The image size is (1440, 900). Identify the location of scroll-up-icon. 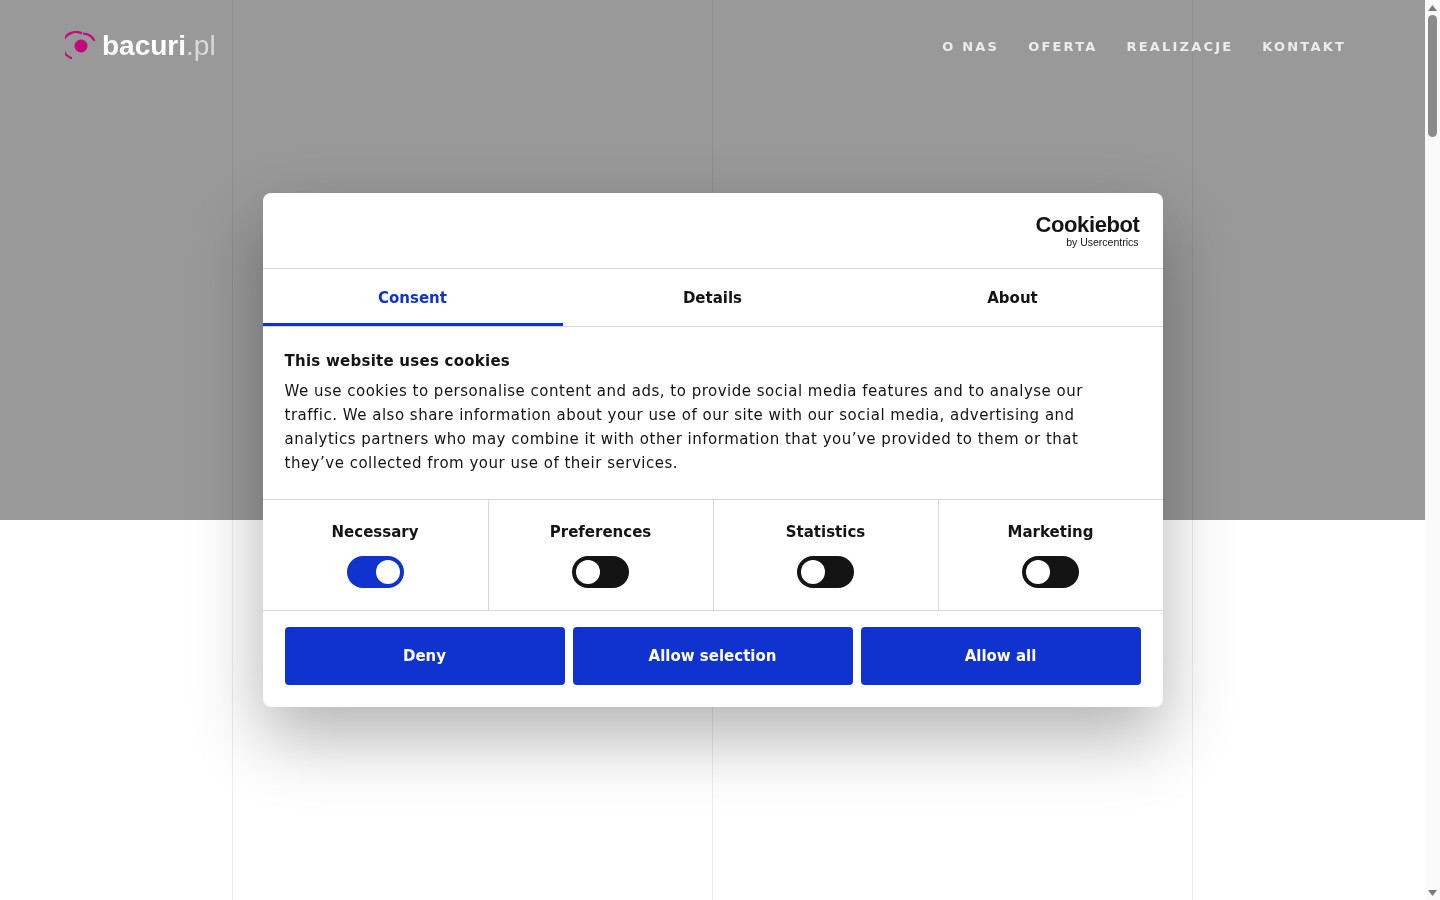
(1432, 8).